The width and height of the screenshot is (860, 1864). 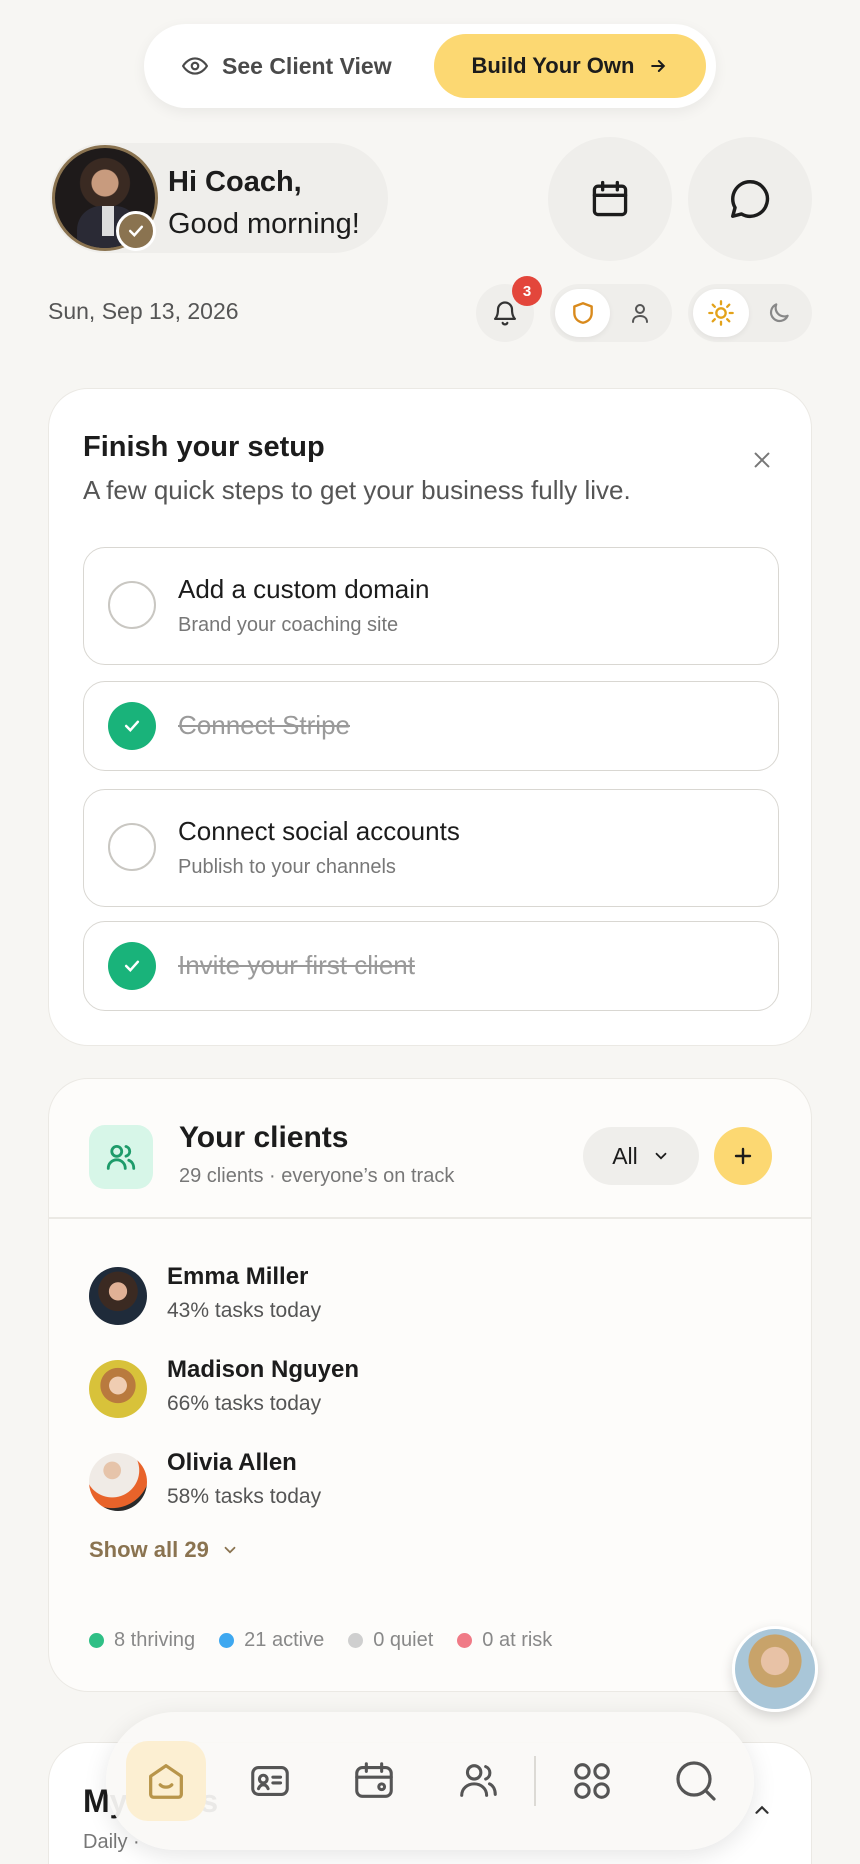 What do you see at coordinates (304, 589) in the screenshot?
I see `task-title: Add a custom domain` at bounding box center [304, 589].